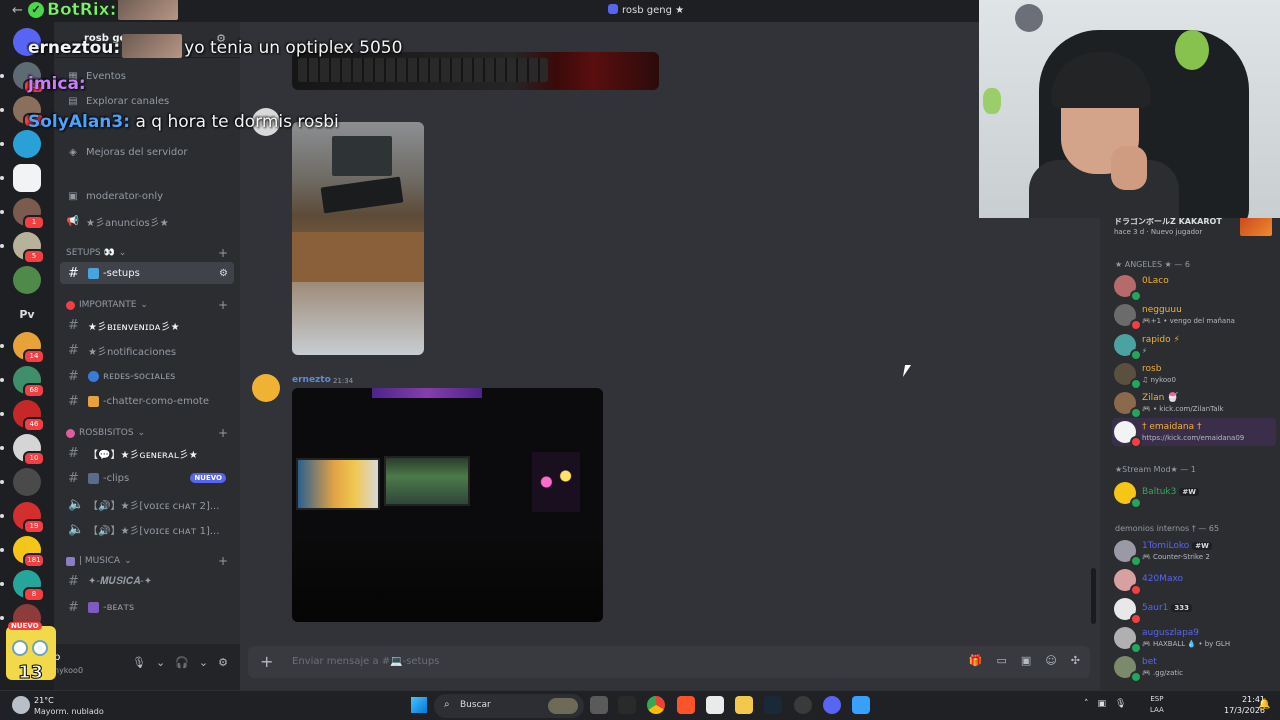 Image resolution: width=1280 pixels, height=720 pixels. What do you see at coordinates (1194, 316) in the screenshot?
I see `member-item: negguuu 🎮+1 • vengo del mañana` at bounding box center [1194, 316].